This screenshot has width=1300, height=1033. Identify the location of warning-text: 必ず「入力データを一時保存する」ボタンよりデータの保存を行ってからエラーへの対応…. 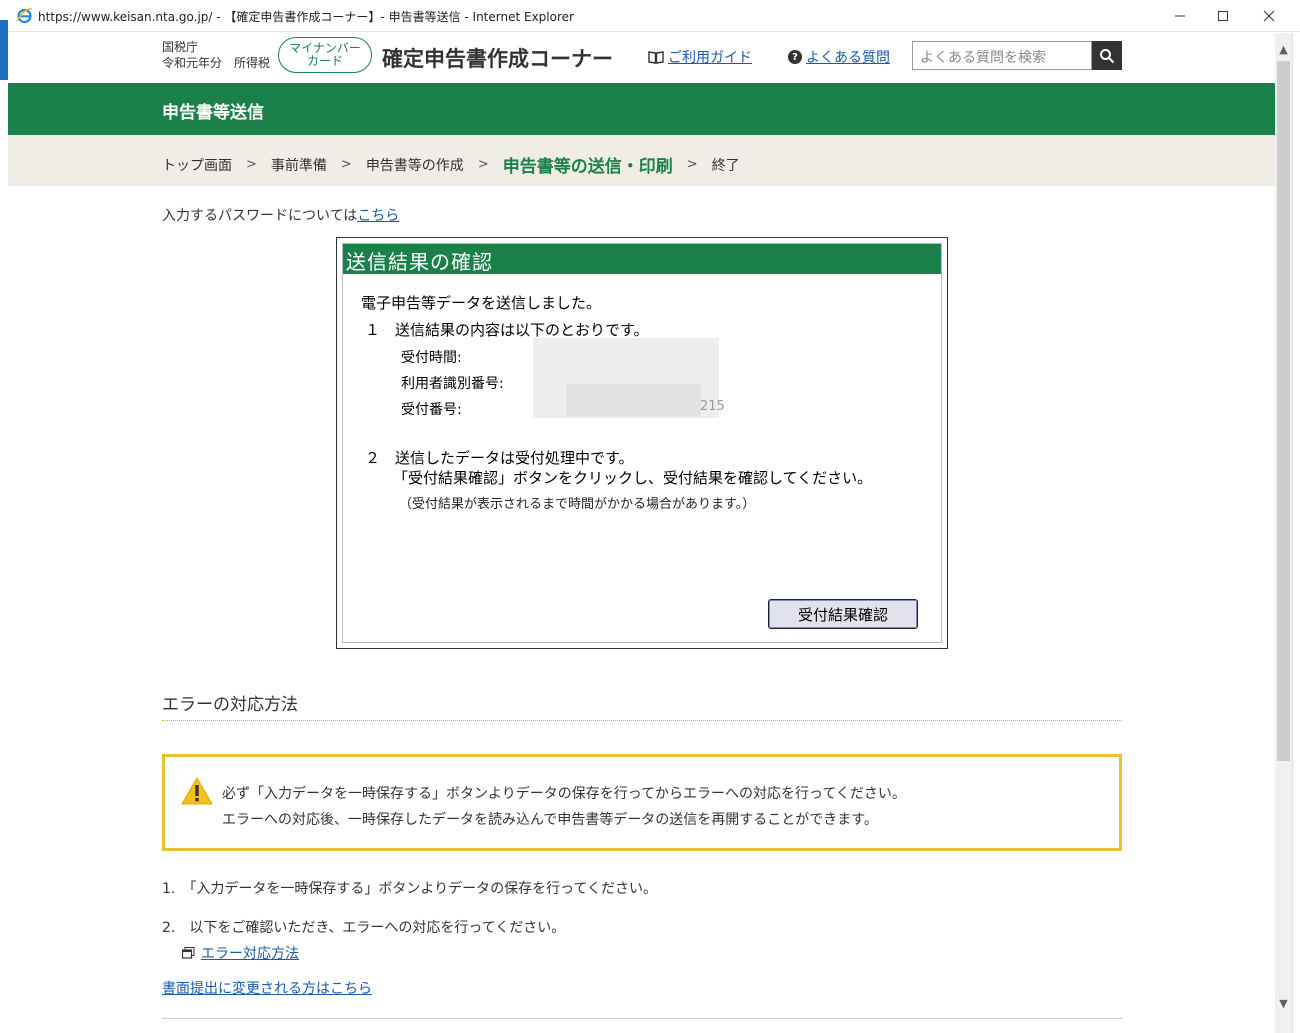
(564, 807).